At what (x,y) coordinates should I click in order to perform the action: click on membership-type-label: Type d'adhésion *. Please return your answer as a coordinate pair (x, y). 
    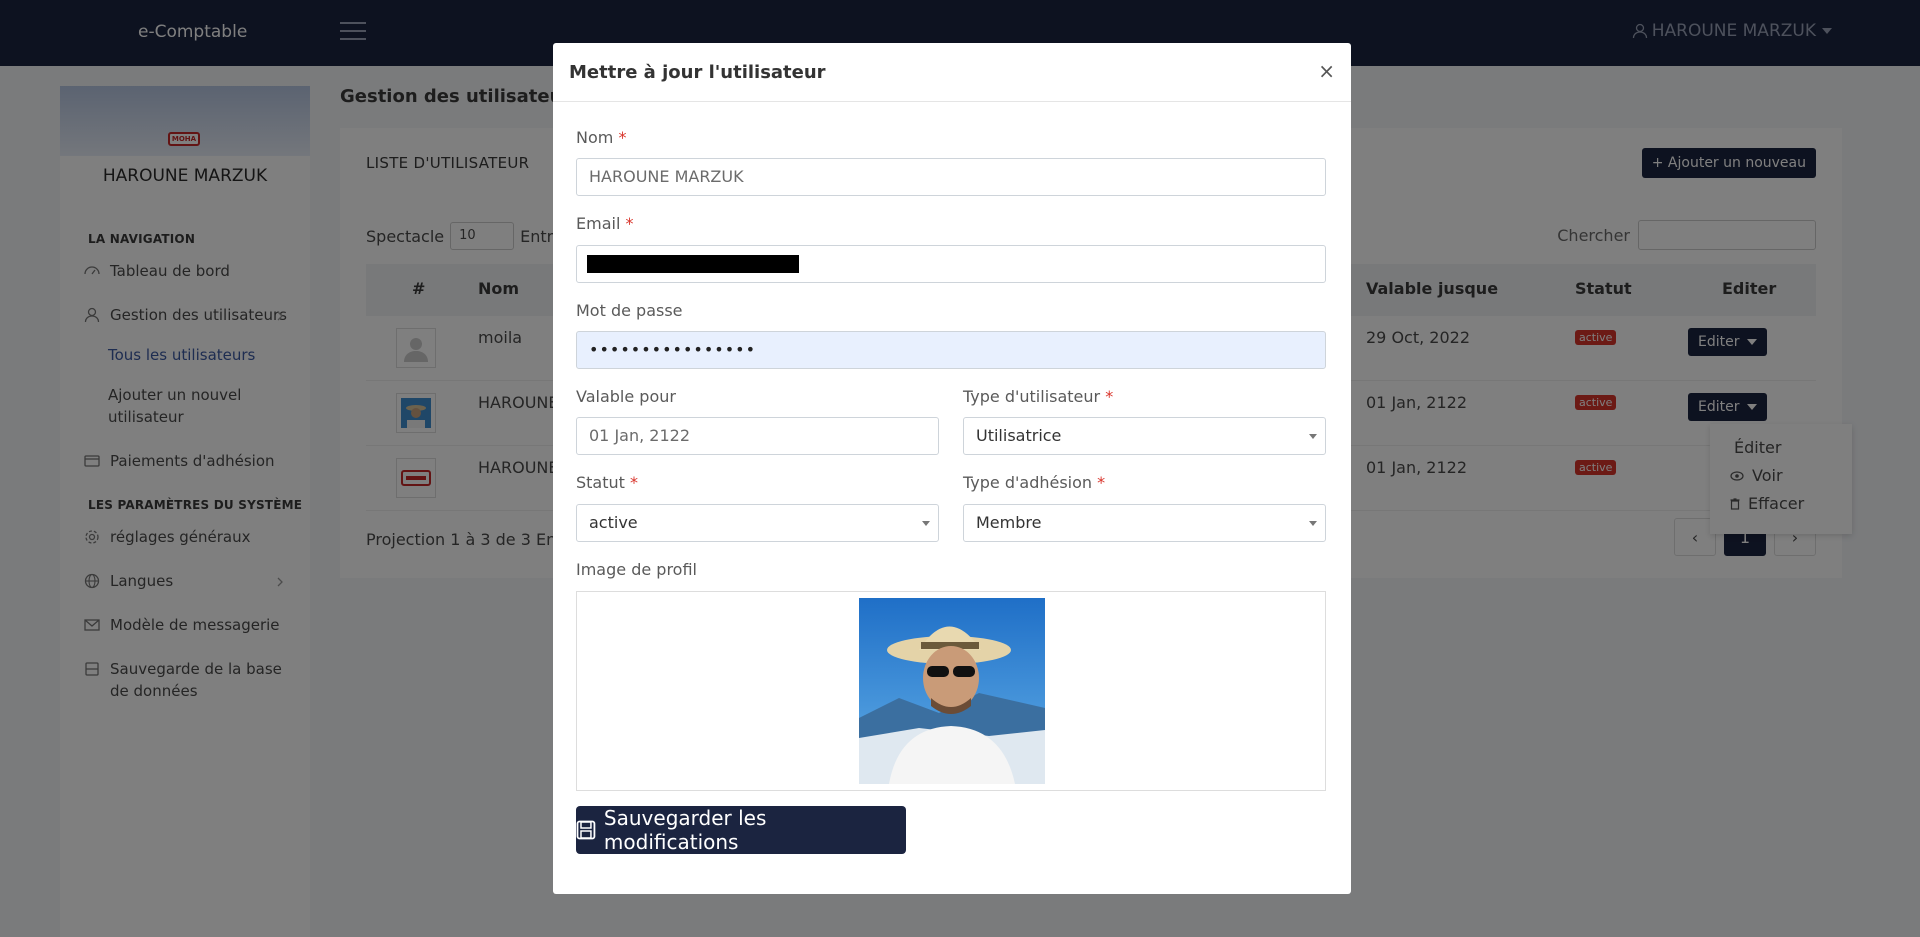
    Looking at the image, I should click on (1034, 482).